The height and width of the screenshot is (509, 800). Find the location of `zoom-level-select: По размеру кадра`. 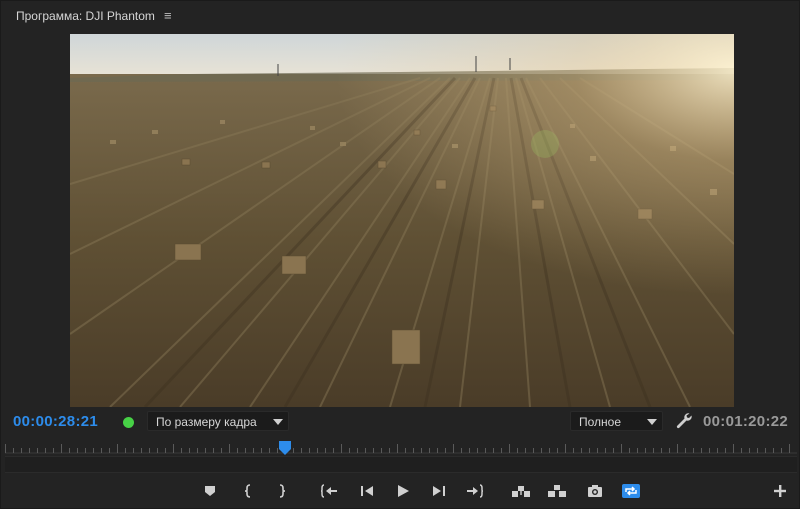

zoom-level-select: По размеру кадра is located at coordinates (218, 421).